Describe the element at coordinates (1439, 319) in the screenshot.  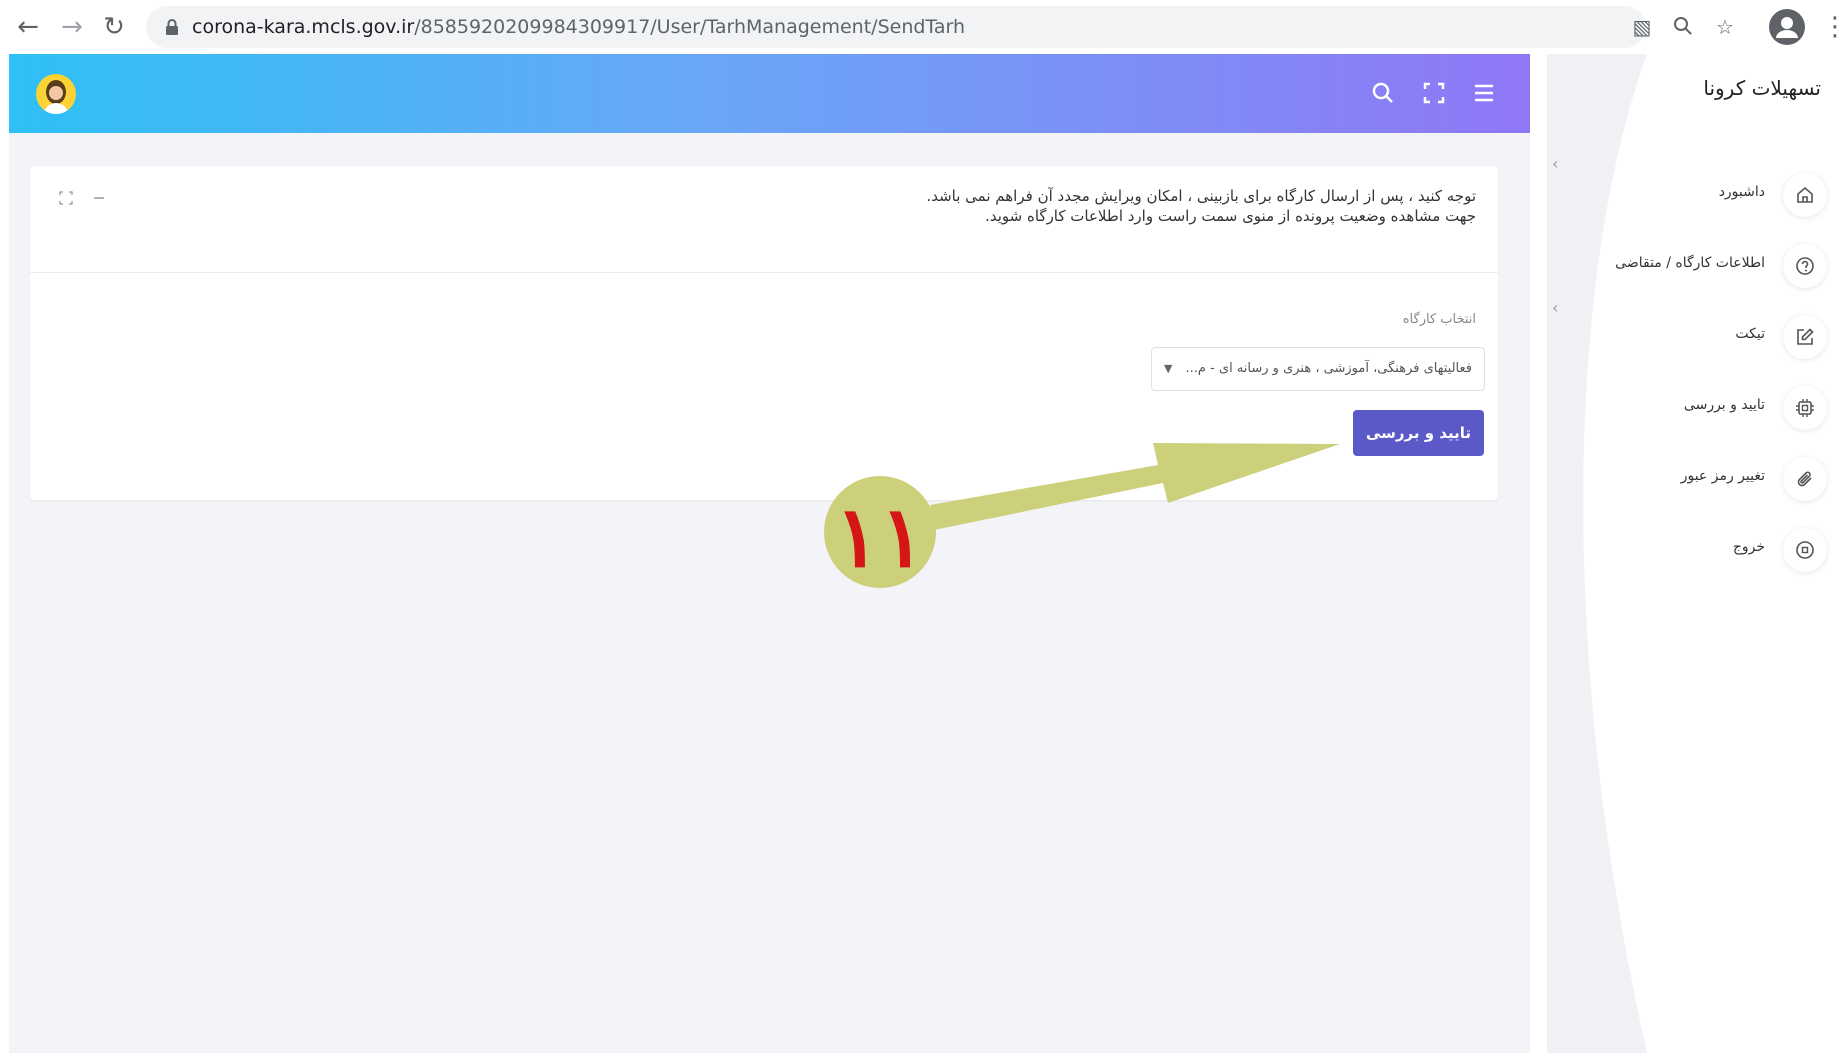
I see `workshop-select-label: انتخاب کارگاه` at that location.